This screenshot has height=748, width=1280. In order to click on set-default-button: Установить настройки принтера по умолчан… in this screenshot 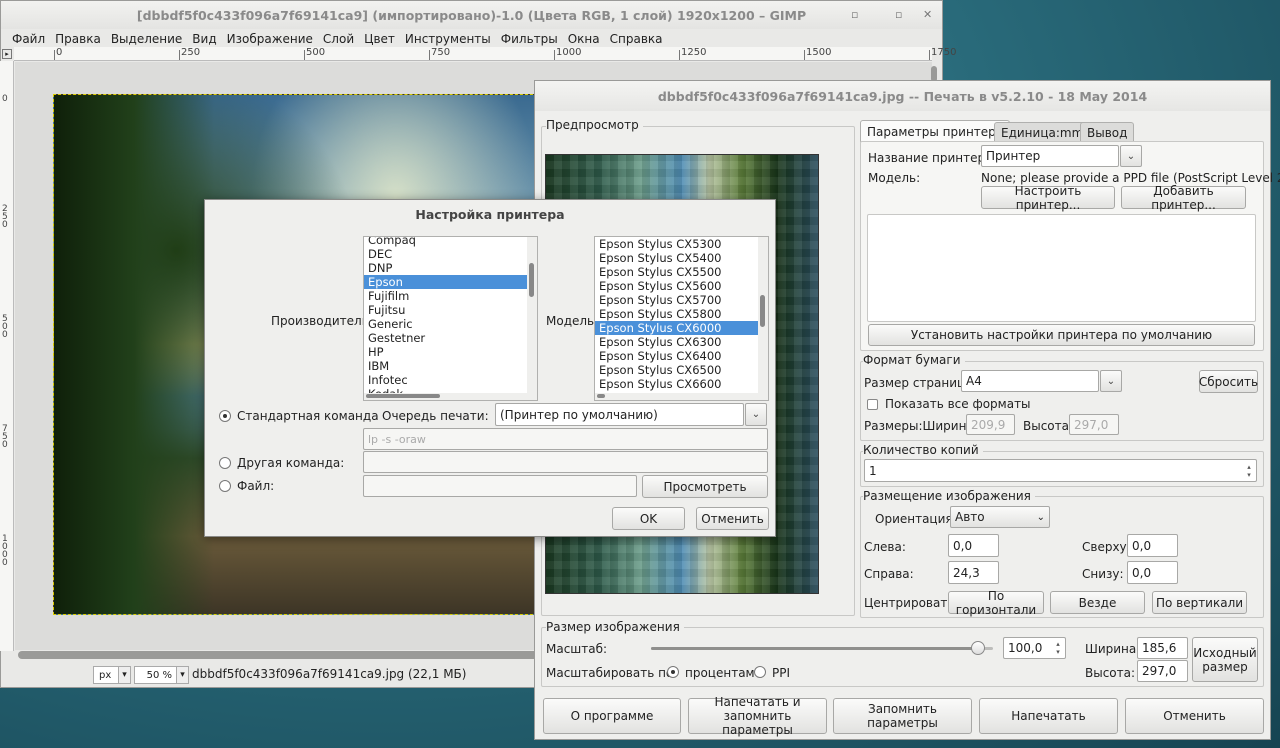, I will do `click(1061, 335)`.